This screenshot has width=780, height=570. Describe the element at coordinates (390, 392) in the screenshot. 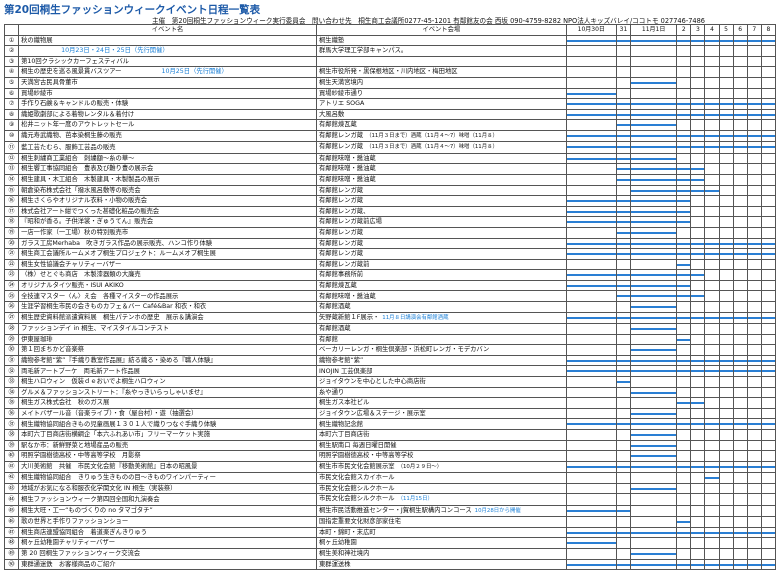

I see `table-row: ㉞グルメ＆ファッションストリート：『糸やっきいらっしゃいませ』 糸や通り` at that location.